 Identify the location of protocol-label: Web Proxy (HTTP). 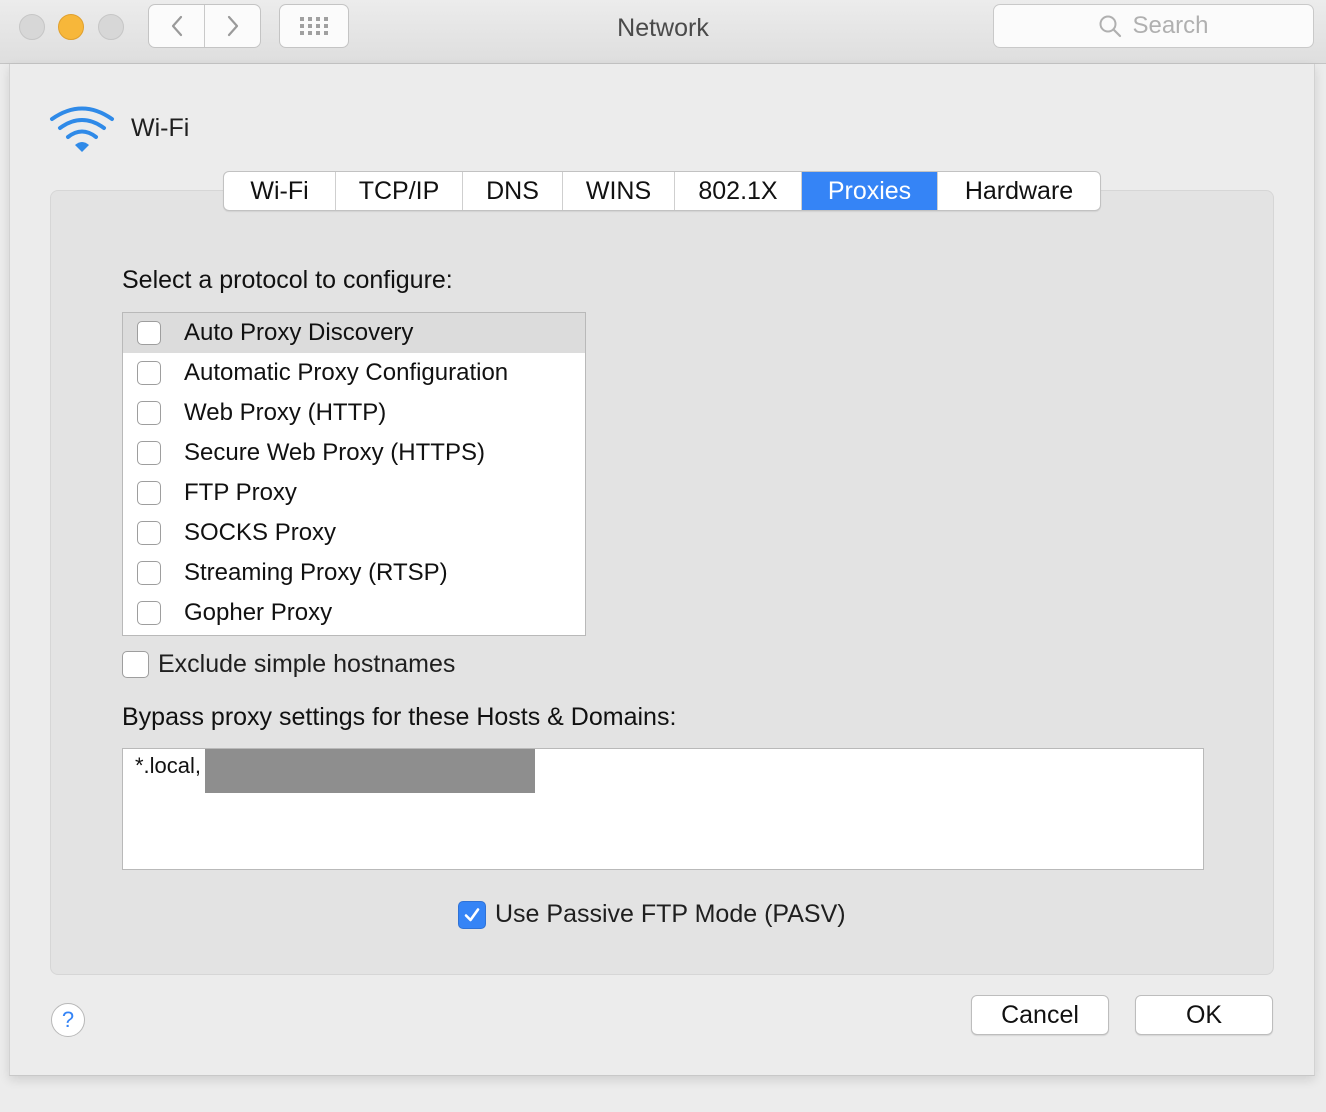
(285, 412).